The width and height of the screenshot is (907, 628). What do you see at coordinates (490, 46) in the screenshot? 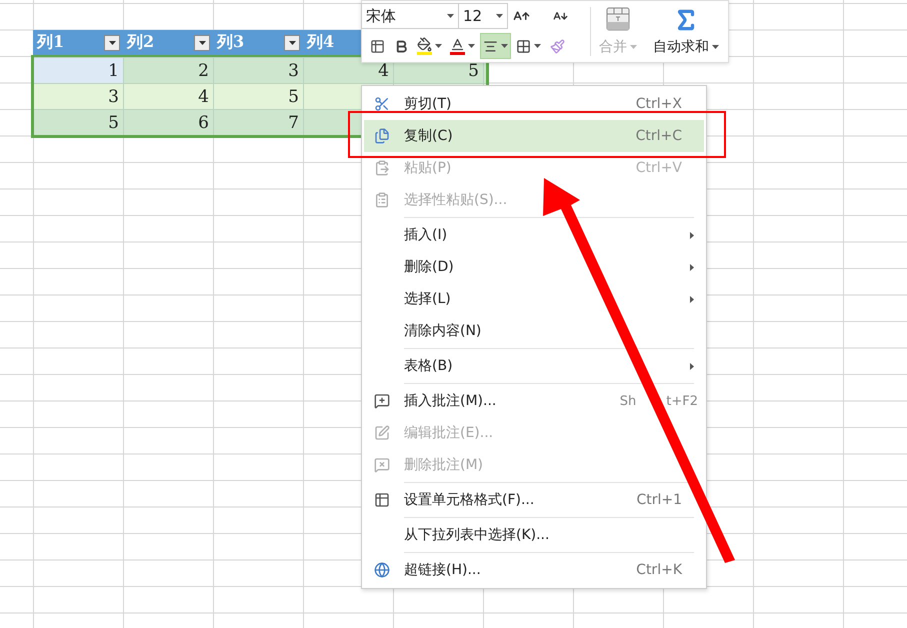
I see `align-center-icon` at bounding box center [490, 46].